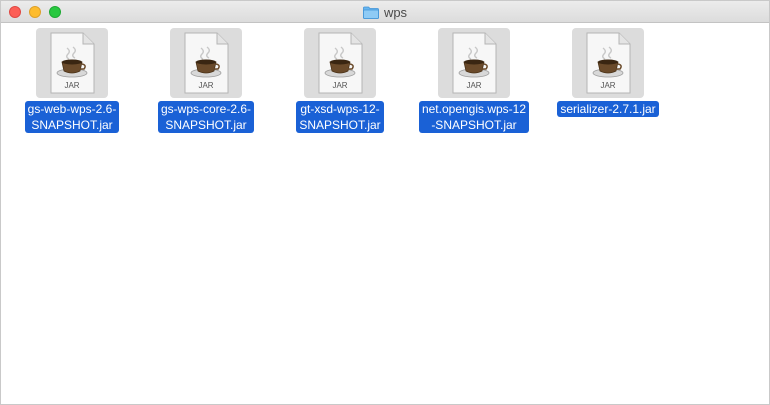 Image resolution: width=770 pixels, height=405 pixels. Describe the element at coordinates (395, 12) in the screenshot. I see `window-title: wps` at that location.